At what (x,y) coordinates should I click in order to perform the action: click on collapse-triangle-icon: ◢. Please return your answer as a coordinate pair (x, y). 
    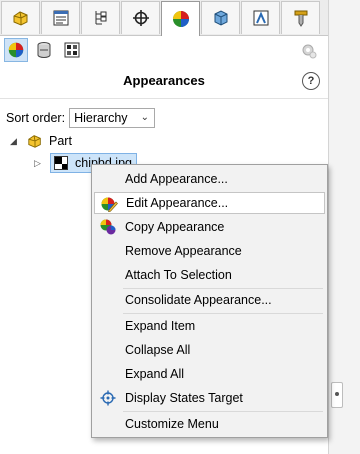
    Looking at the image, I should click on (15, 141).